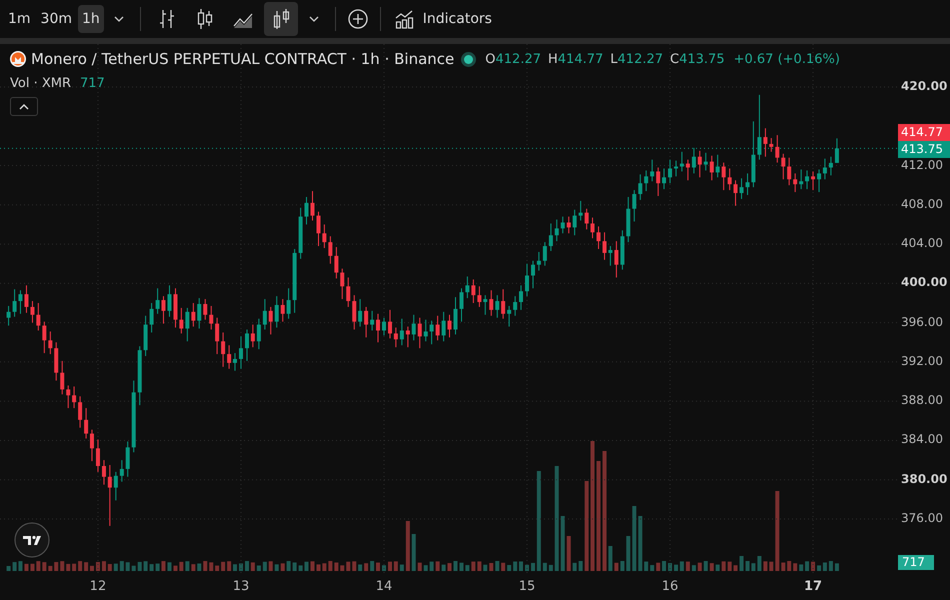 The image size is (950, 600). What do you see at coordinates (922, 439) in the screenshot?
I see `price-label: 384.00` at bounding box center [922, 439].